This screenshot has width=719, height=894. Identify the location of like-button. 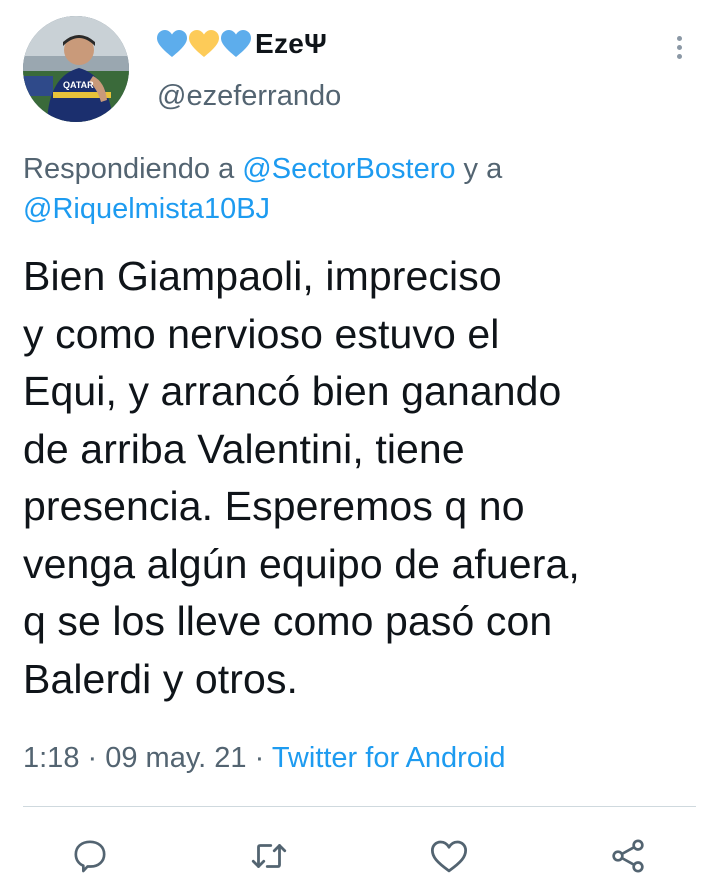
(449, 856).